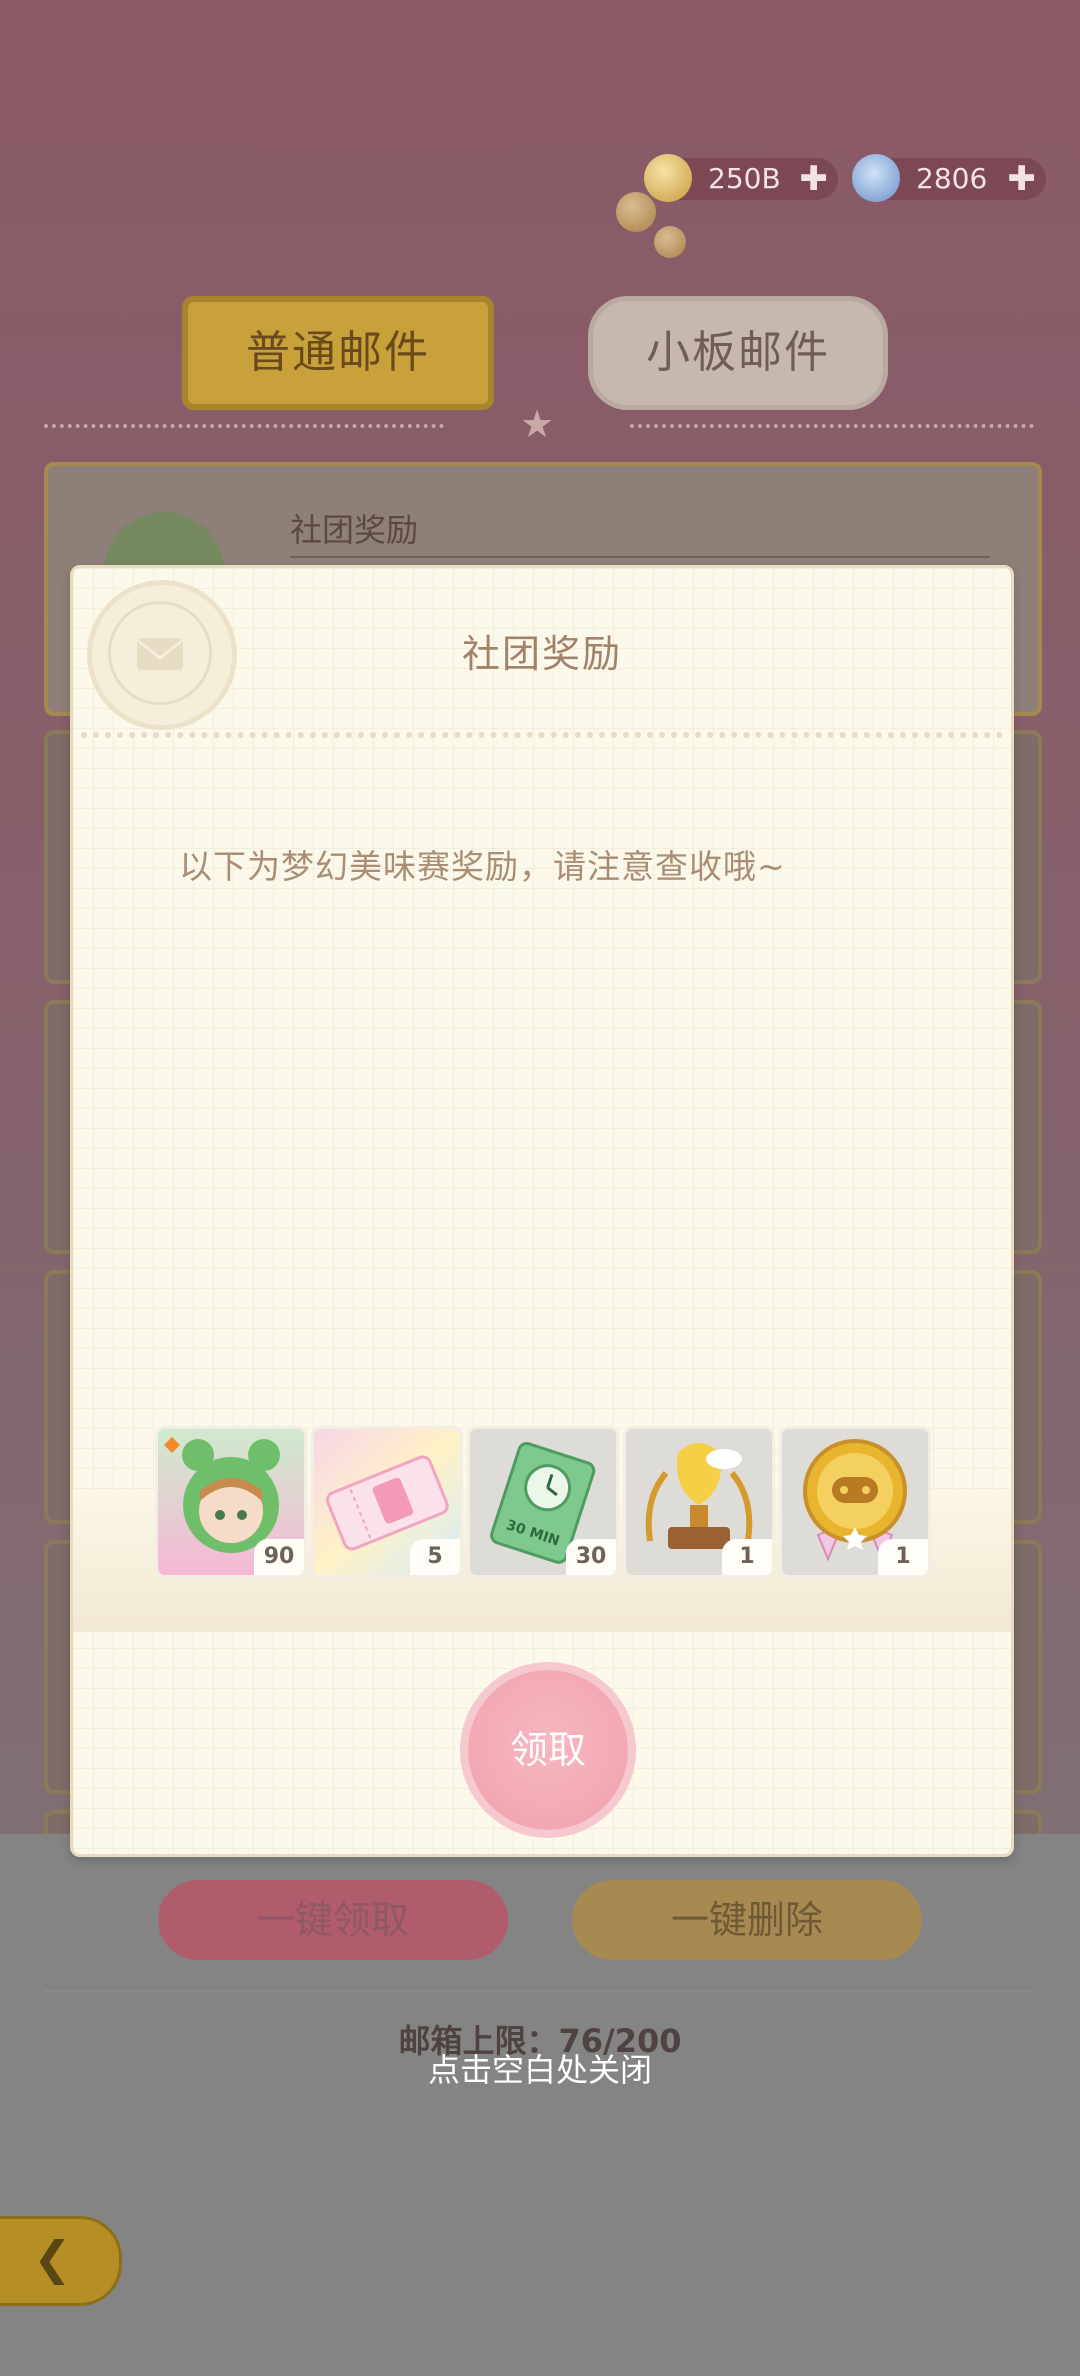  I want to click on add-coins-button: ✚, so click(814, 179).